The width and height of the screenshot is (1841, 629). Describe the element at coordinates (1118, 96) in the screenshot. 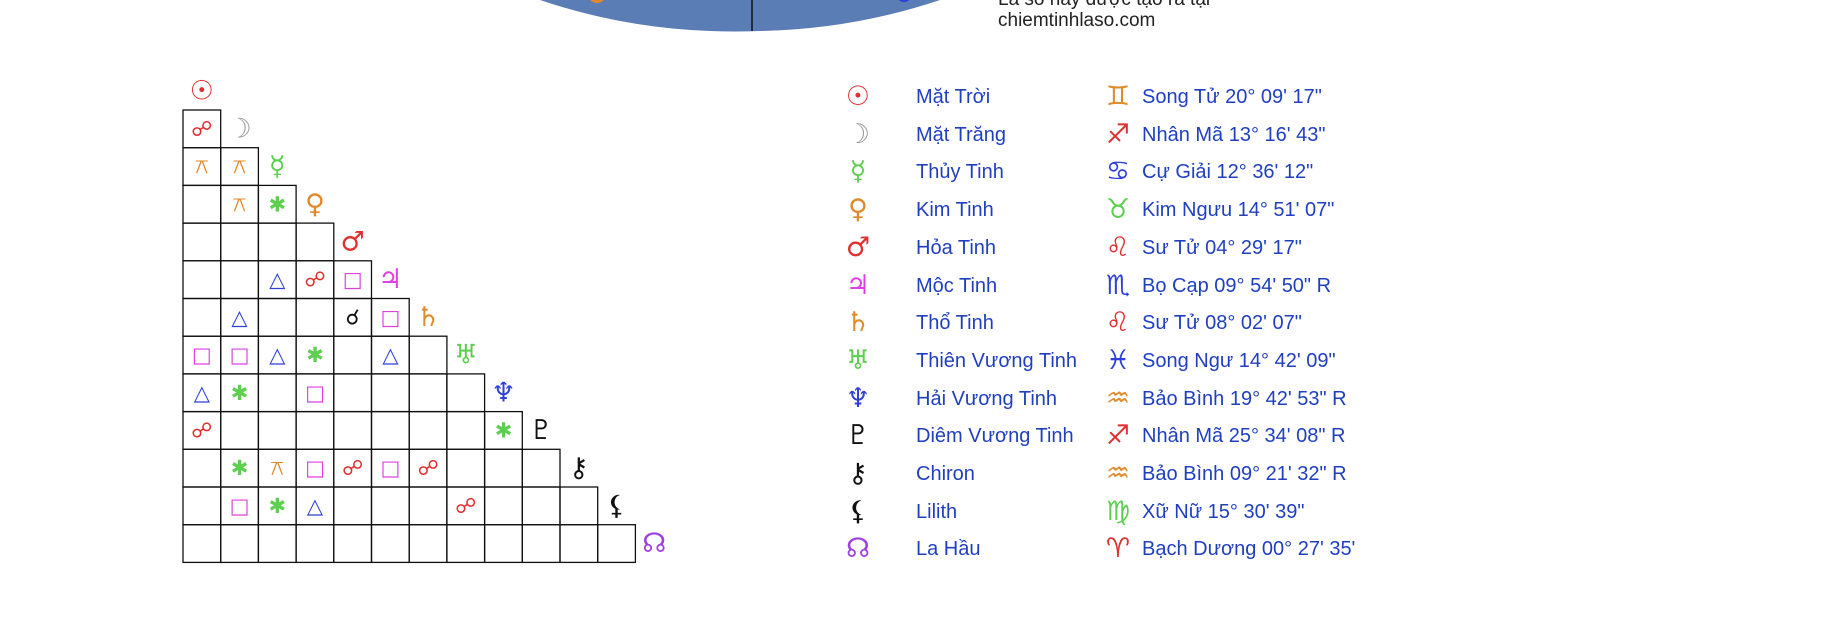

I see `zodiac-sign-icon: ♊` at that location.